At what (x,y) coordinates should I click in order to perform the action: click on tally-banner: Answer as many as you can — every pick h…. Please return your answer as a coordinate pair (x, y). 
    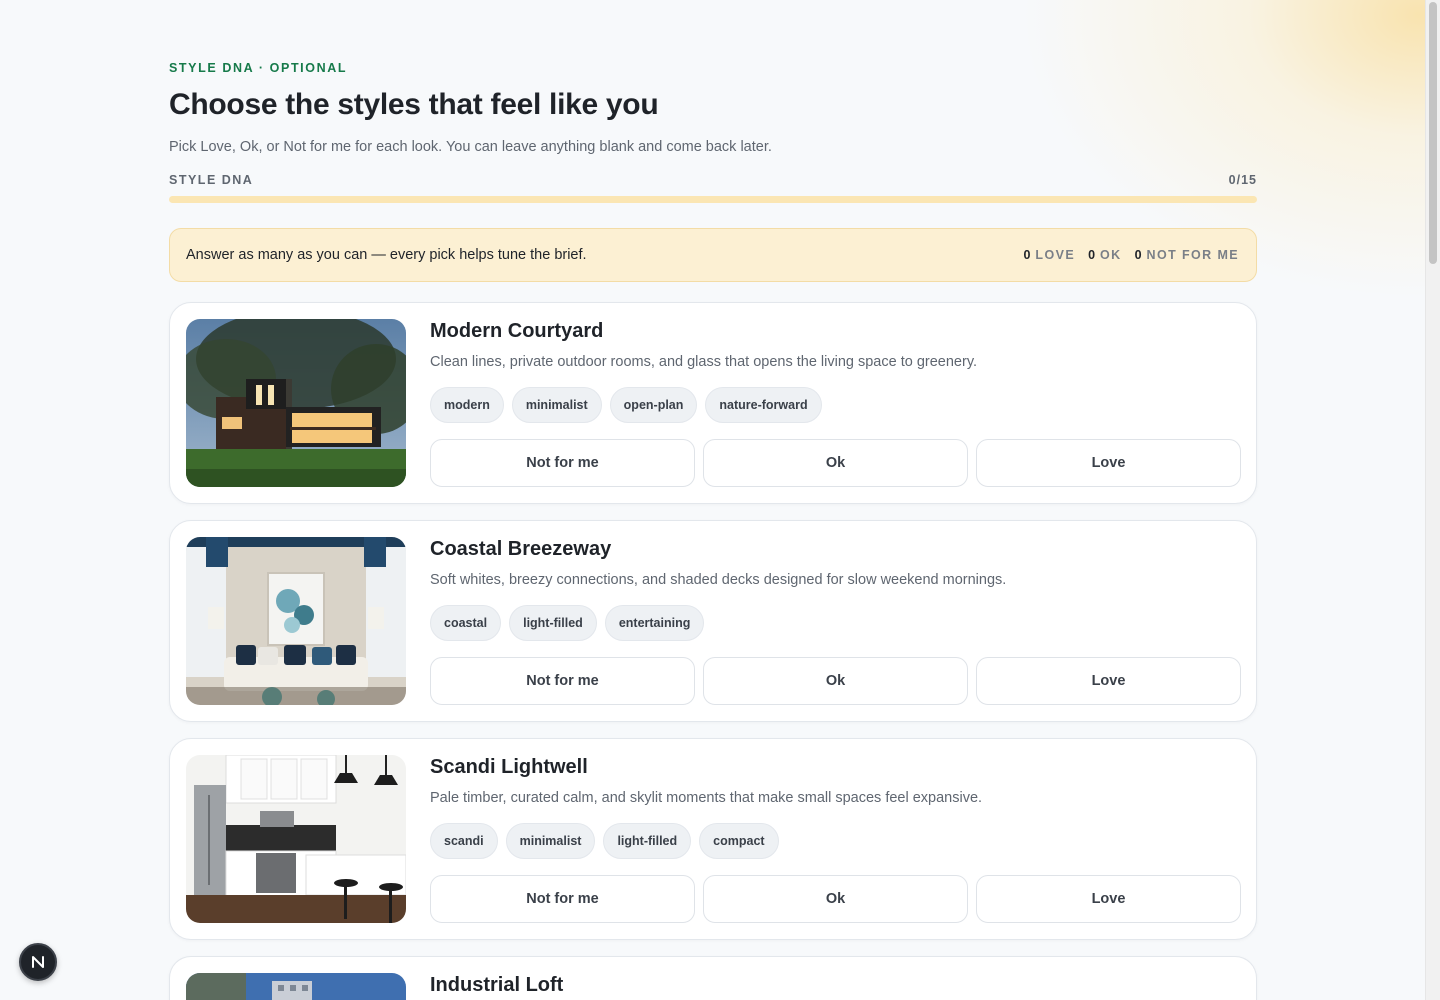
    Looking at the image, I should click on (713, 255).